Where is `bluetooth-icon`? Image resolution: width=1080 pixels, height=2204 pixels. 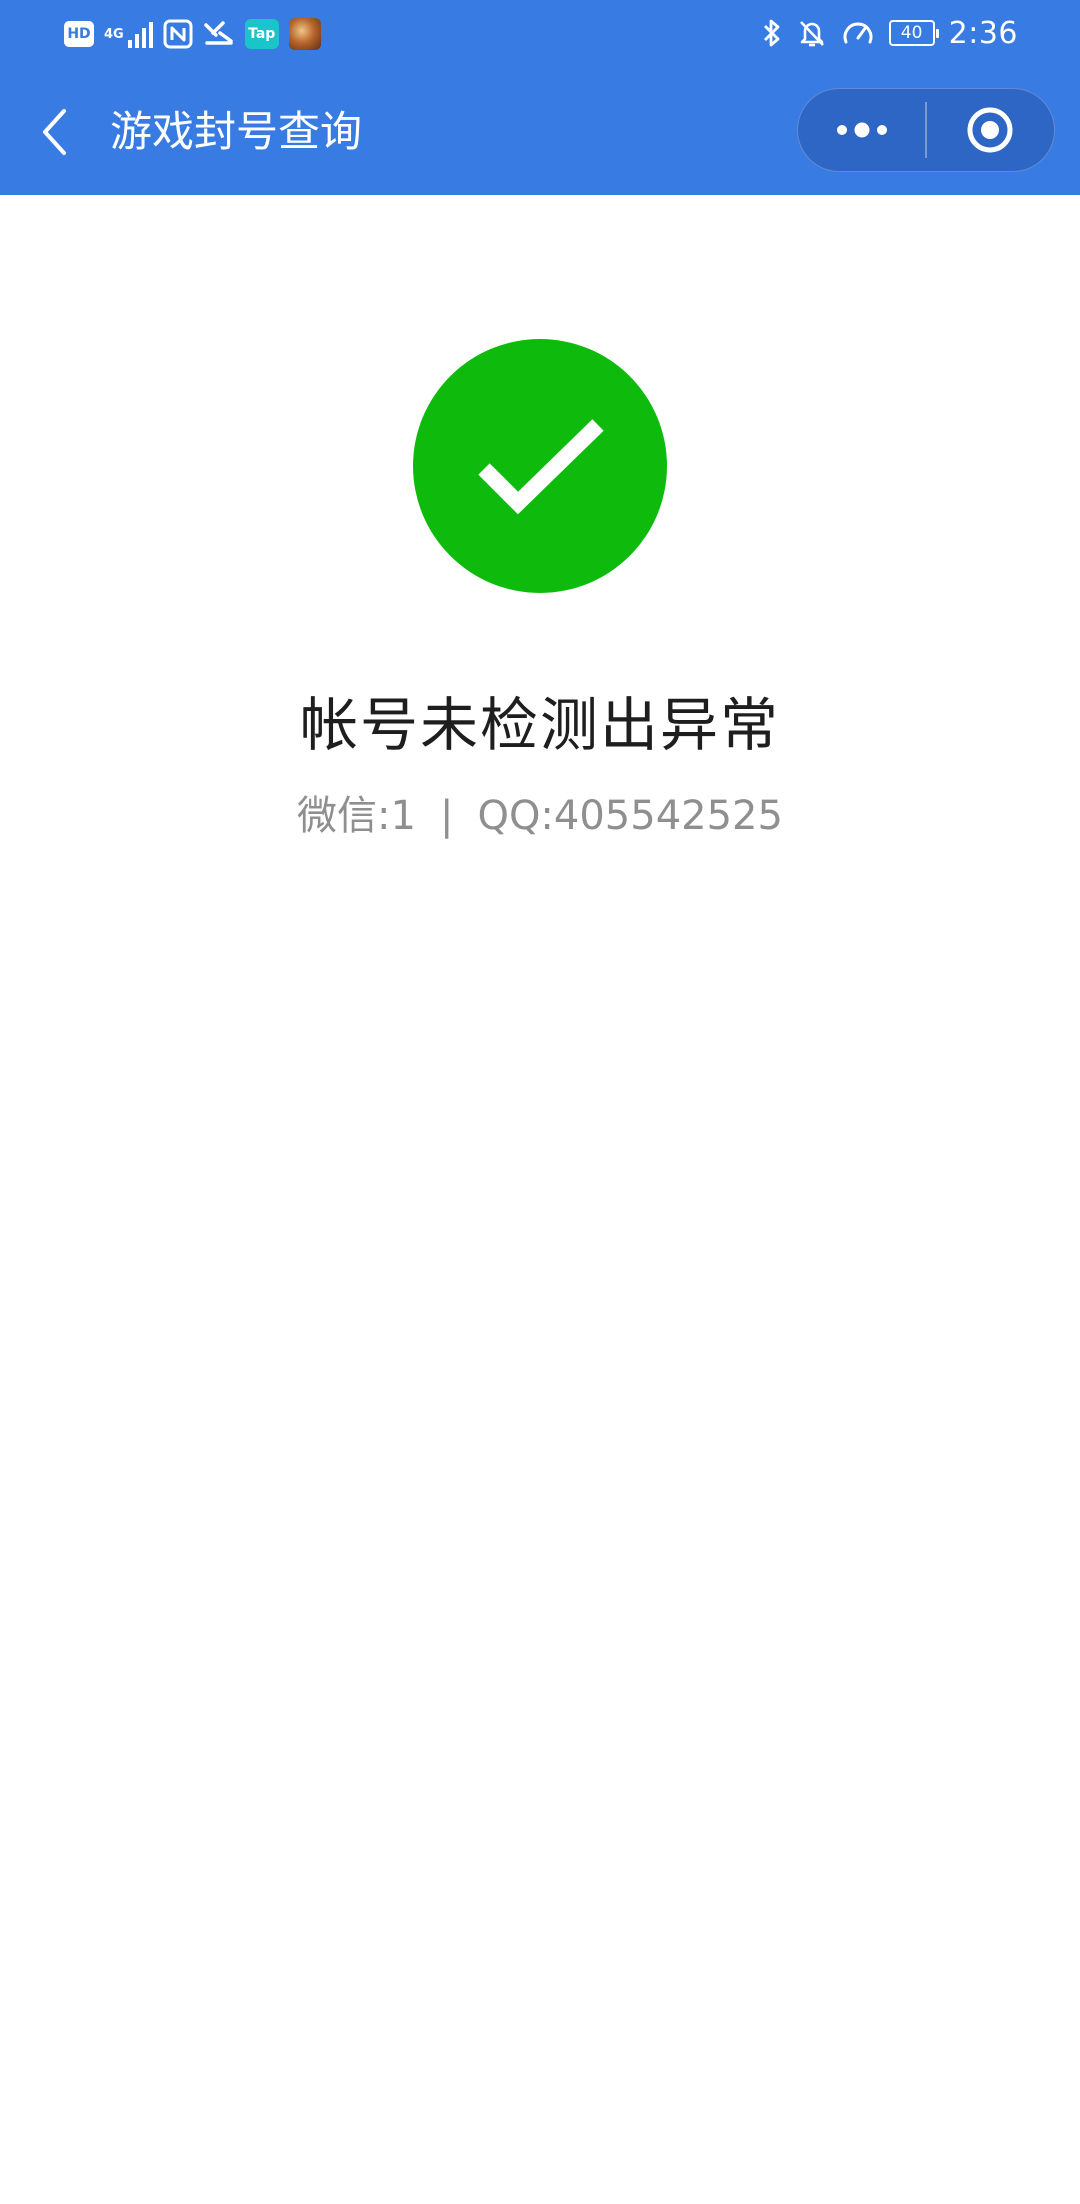 bluetooth-icon is located at coordinates (771, 33).